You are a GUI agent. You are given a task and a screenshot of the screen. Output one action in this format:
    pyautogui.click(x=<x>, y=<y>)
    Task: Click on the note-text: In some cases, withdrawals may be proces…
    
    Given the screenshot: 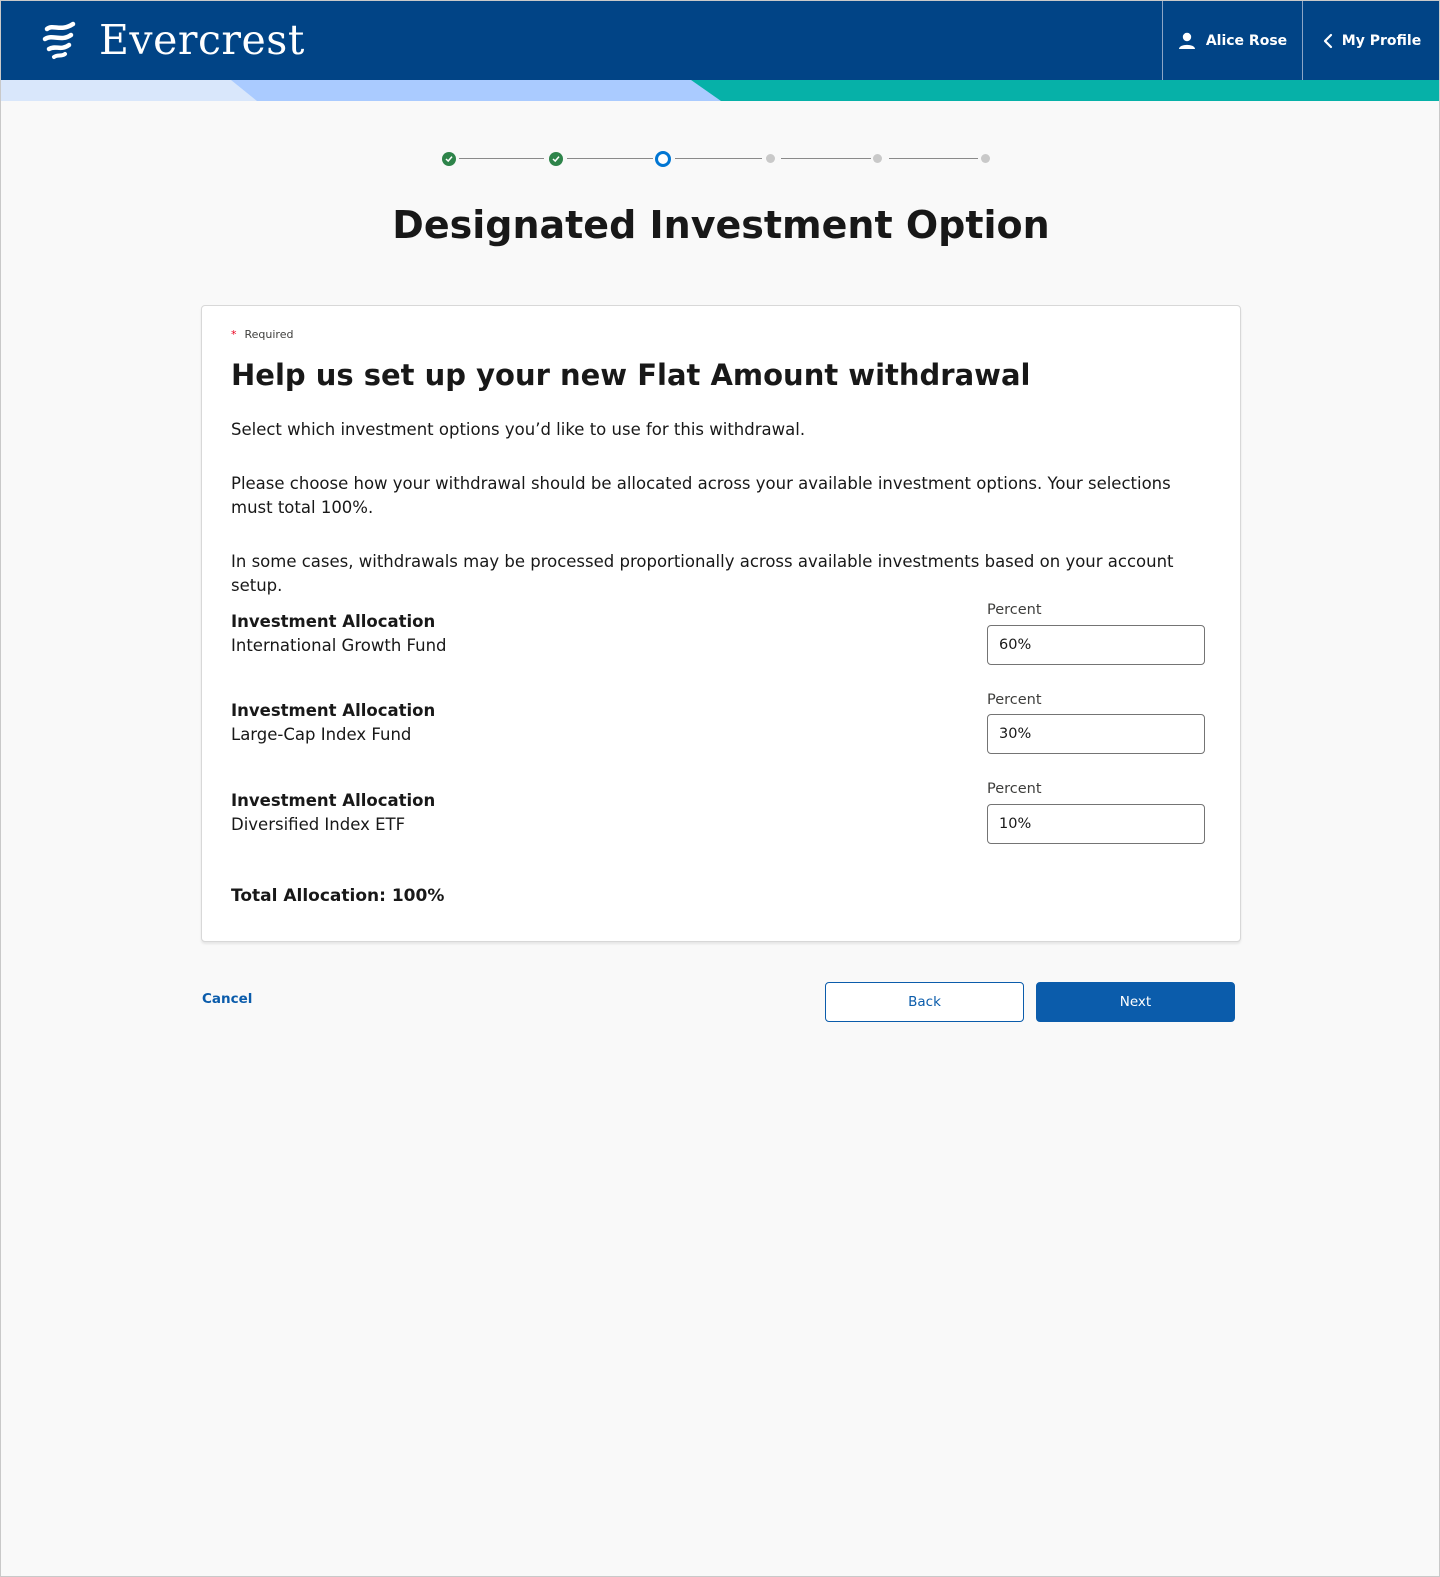 What is the action you would take?
    pyautogui.click(x=702, y=573)
    